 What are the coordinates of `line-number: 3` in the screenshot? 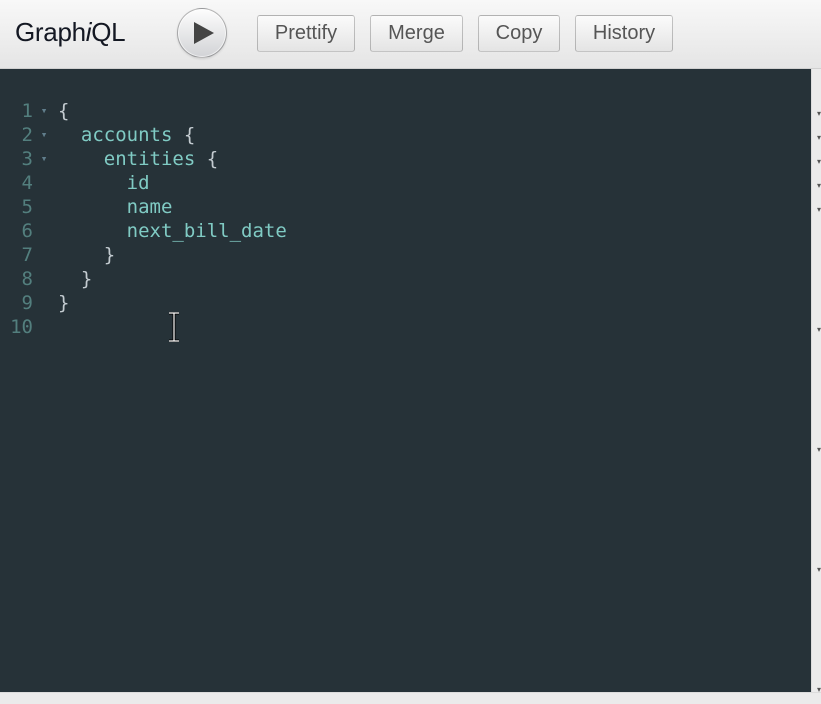 It's located at (27, 159).